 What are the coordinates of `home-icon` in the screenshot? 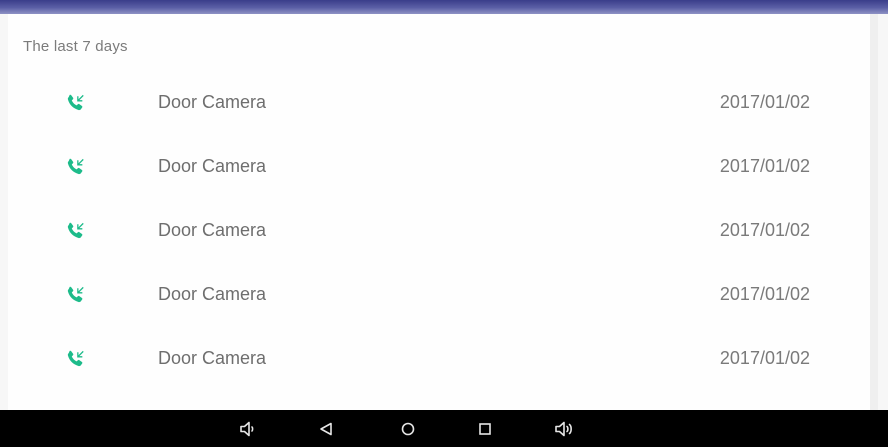 It's located at (408, 429).